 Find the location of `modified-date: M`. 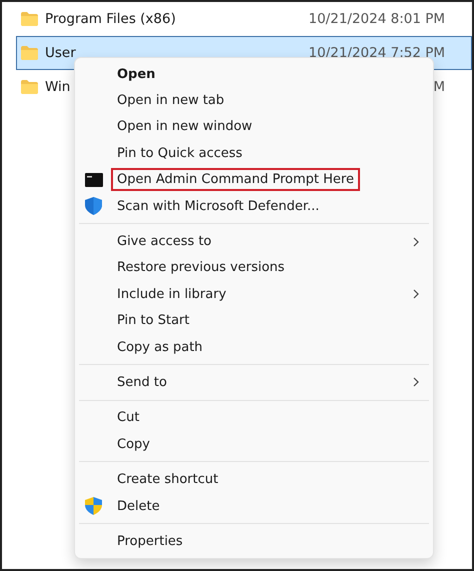

modified-date: M is located at coordinates (439, 87).